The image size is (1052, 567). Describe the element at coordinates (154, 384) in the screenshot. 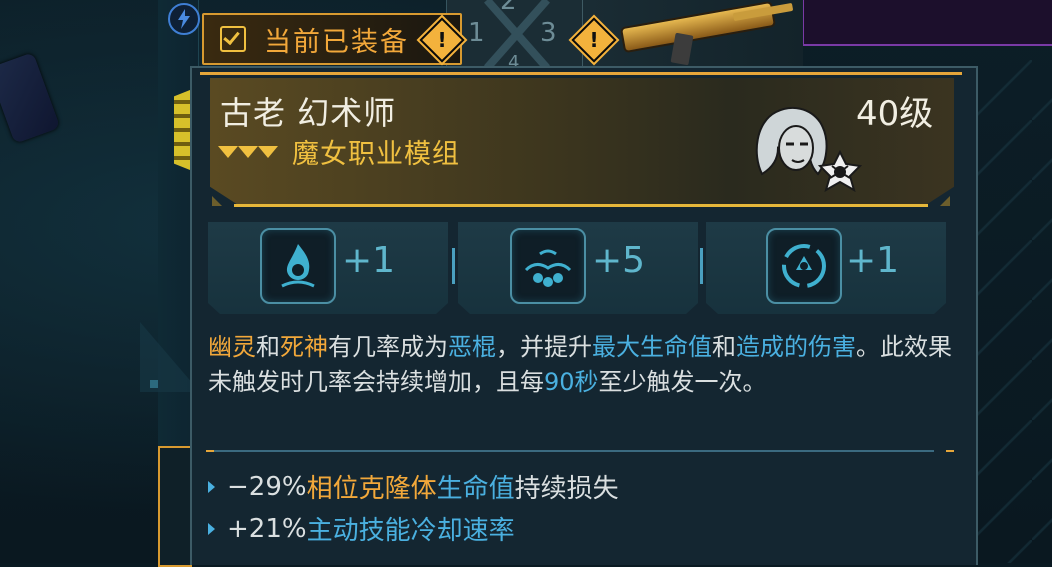

I see `background-marker` at that location.